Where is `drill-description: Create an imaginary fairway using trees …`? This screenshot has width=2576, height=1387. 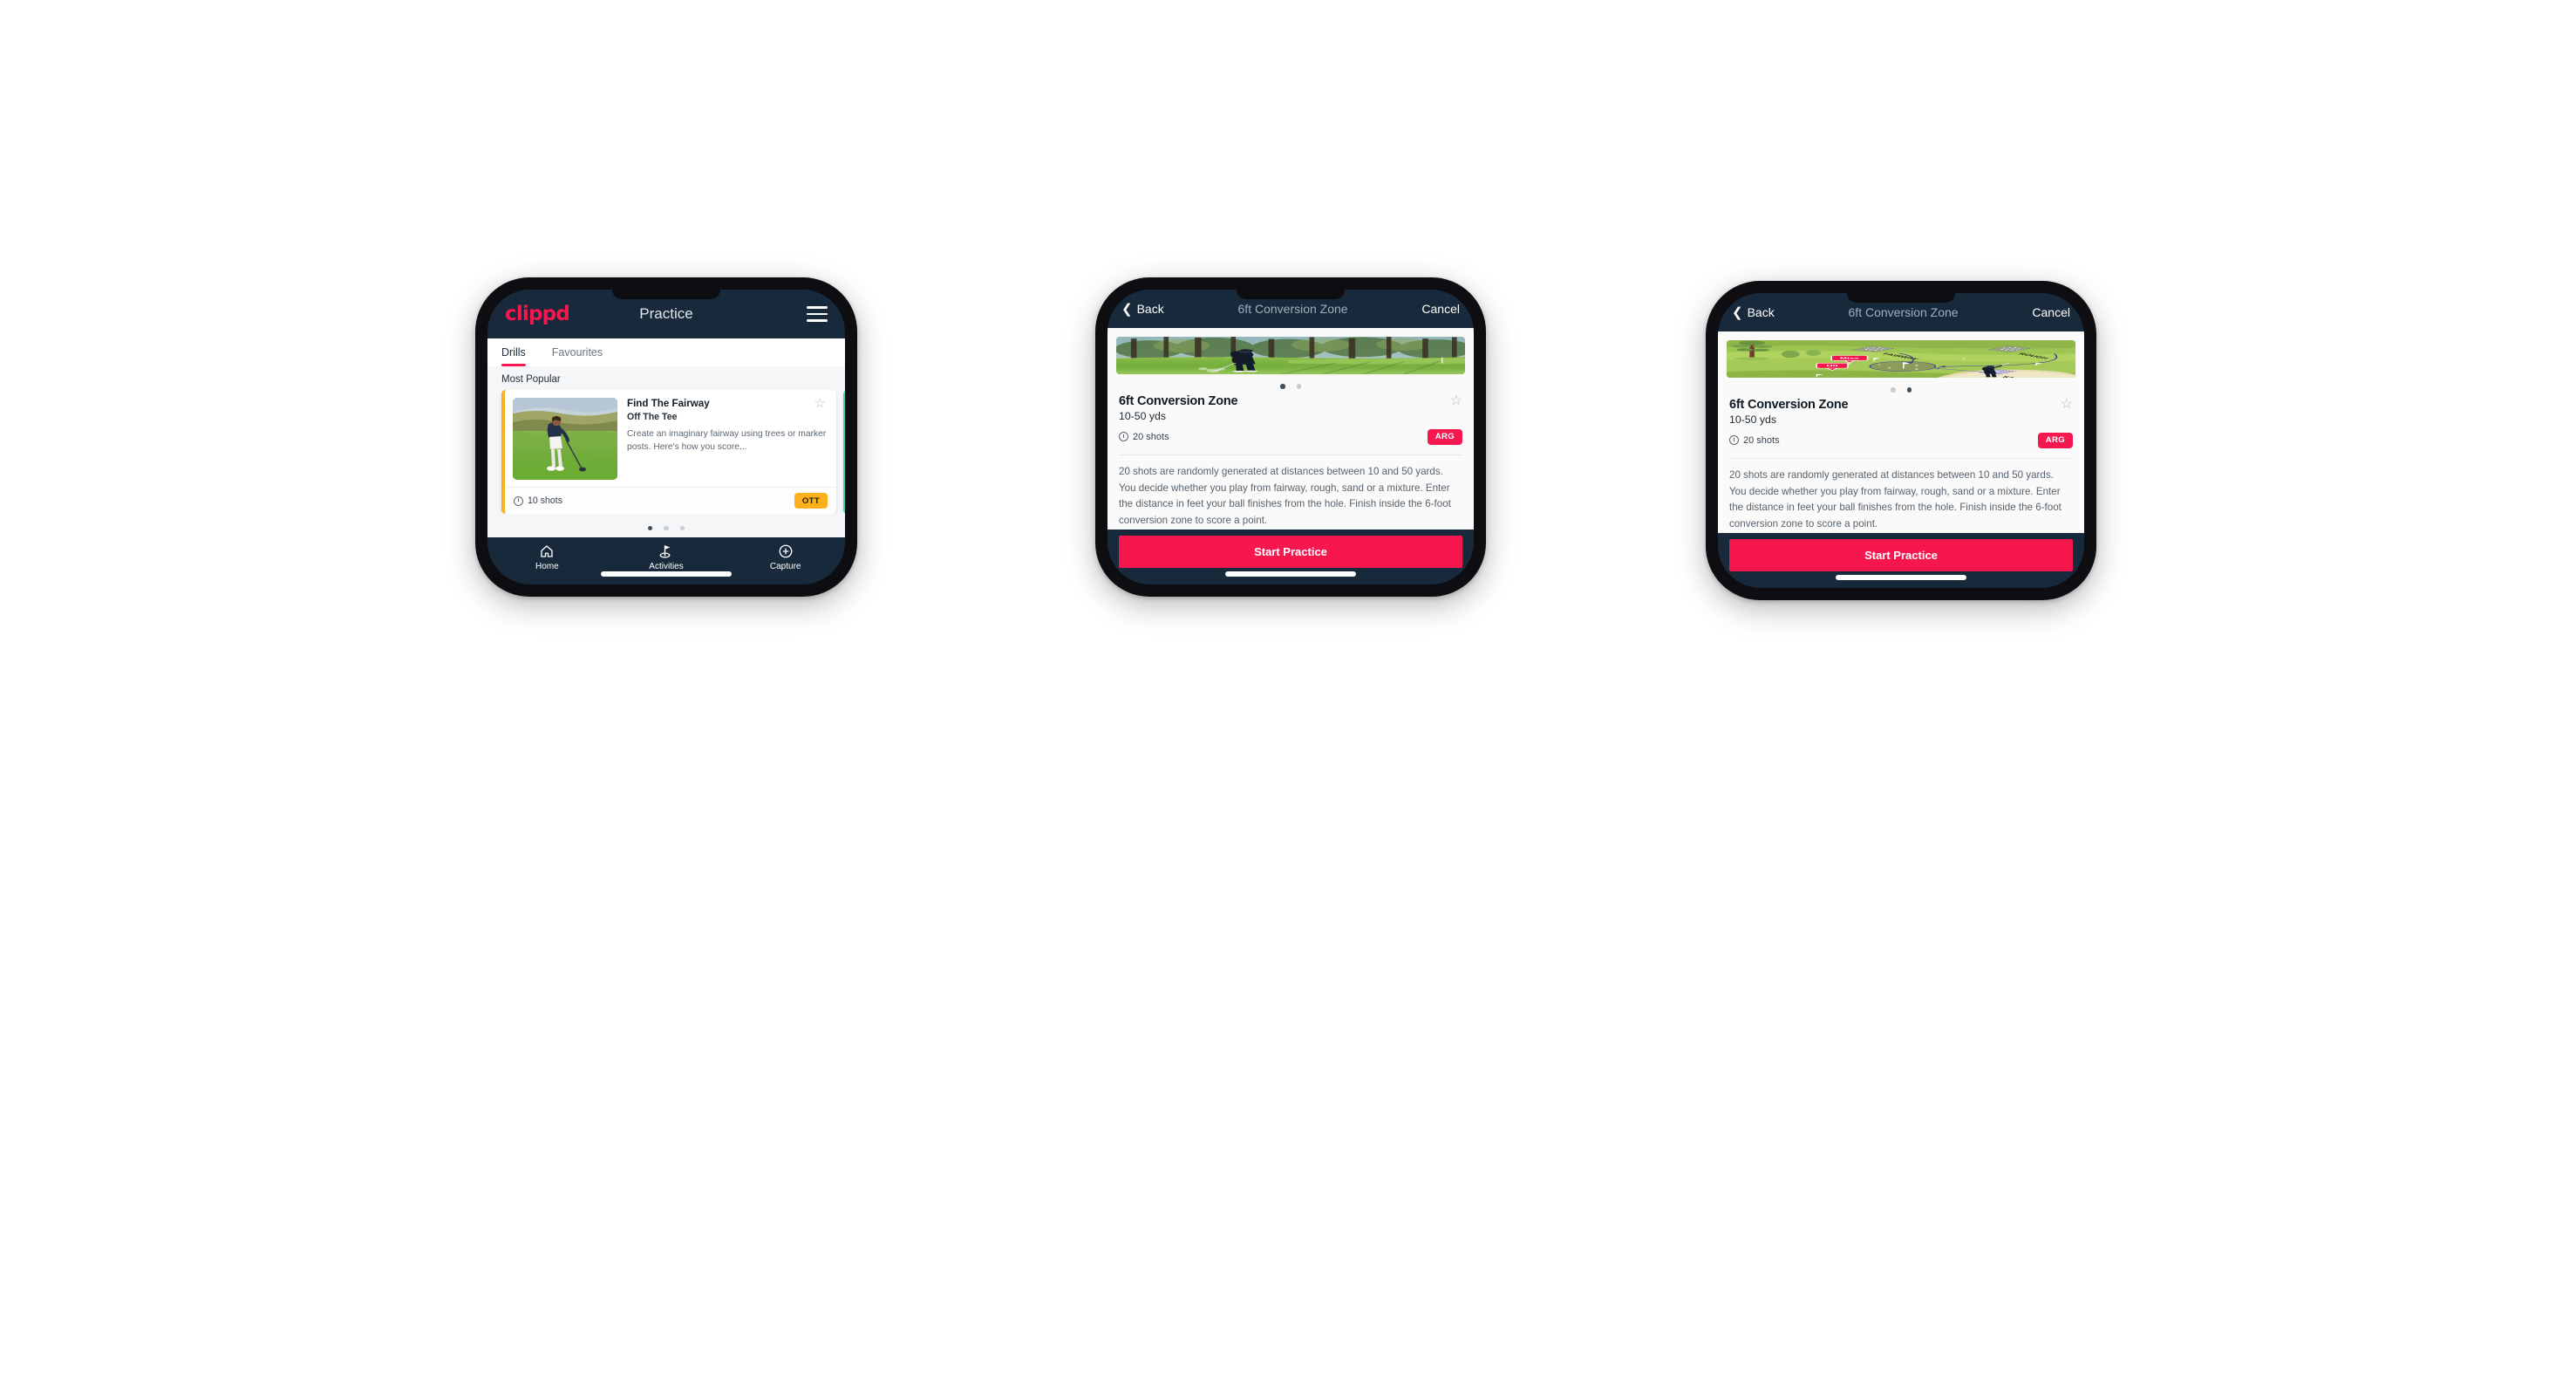
drill-description: Create an imaginary fairway using trees … is located at coordinates (727, 441).